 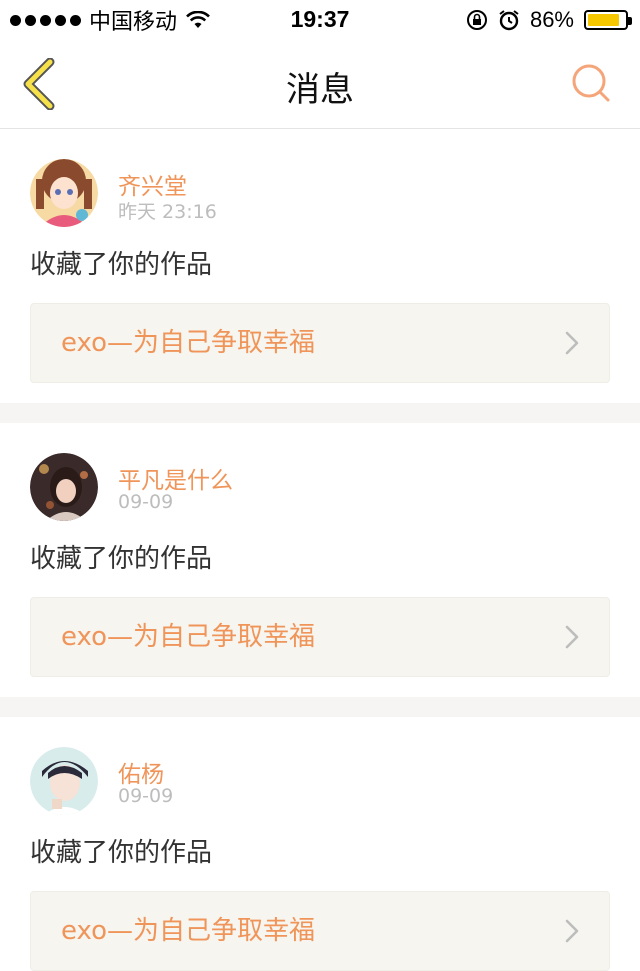 What do you see at coordinates (320, 766) in the screenshot?
I see `message-header: 佑杨 09-09` at bounding box center [320, 766].